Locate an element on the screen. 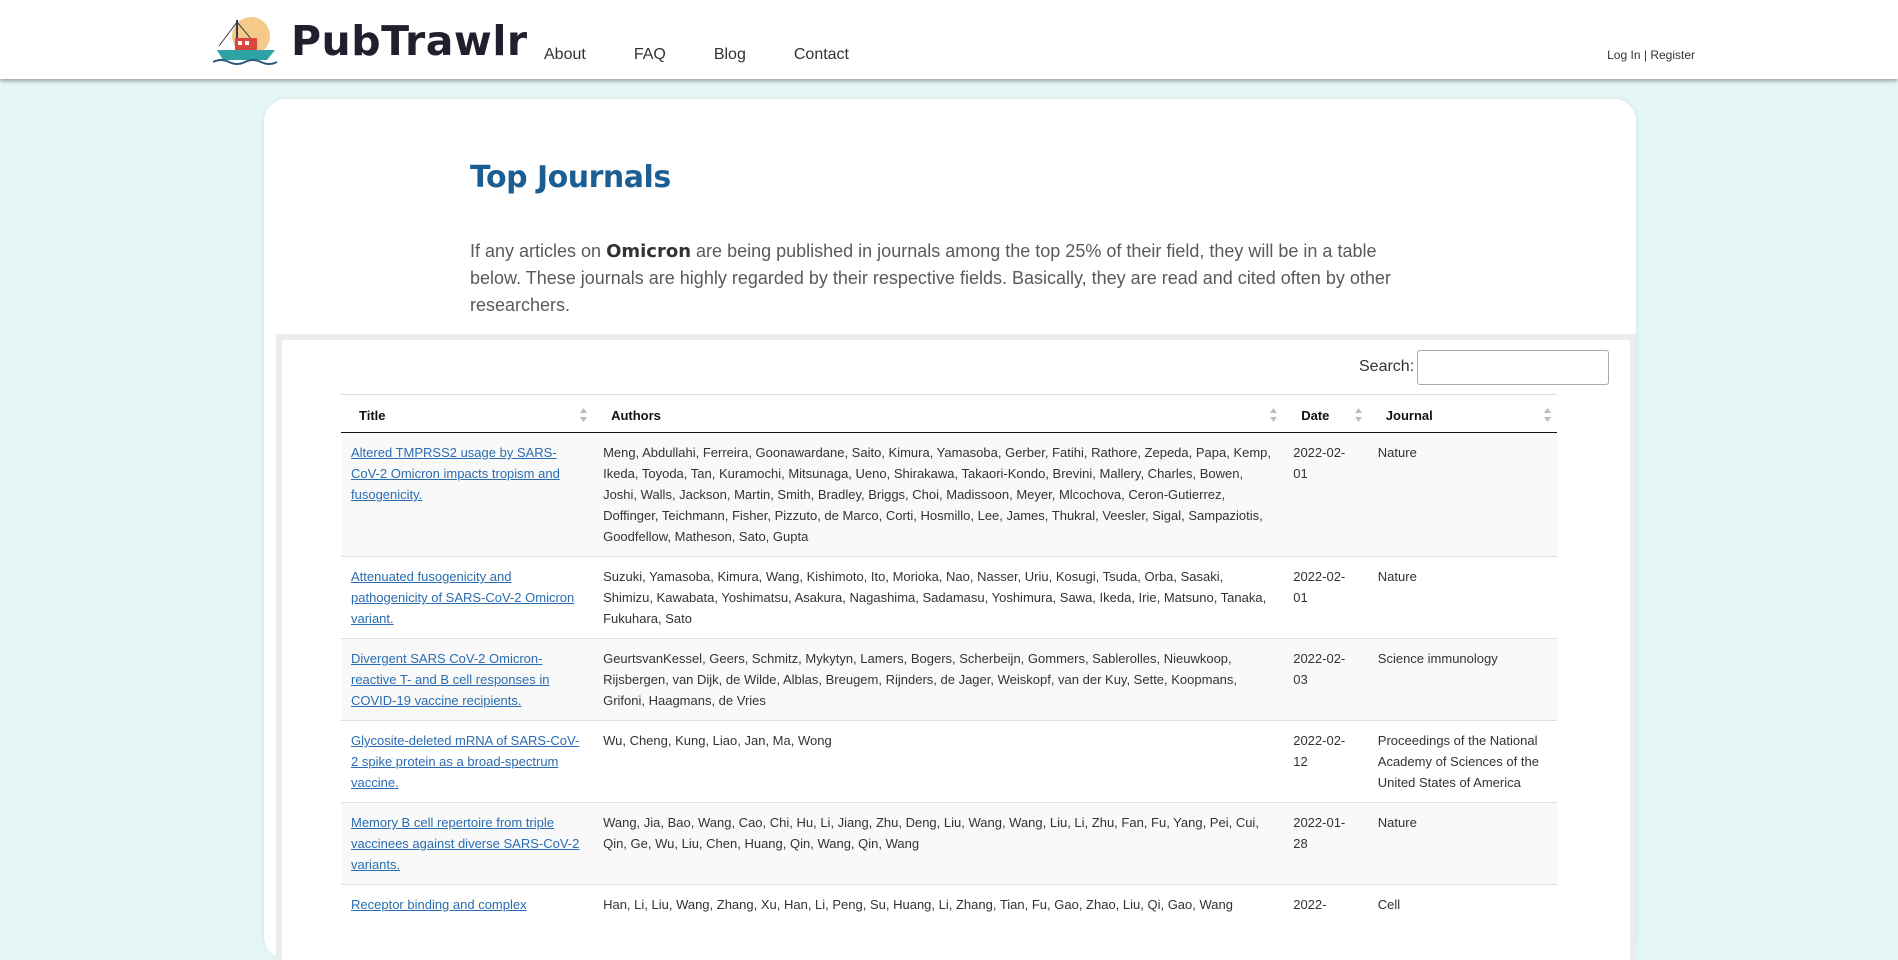 This screenshot has width=1898, height=960. pubtrawlr-logo: PubTrawlr is located at coordinates (370, 41).